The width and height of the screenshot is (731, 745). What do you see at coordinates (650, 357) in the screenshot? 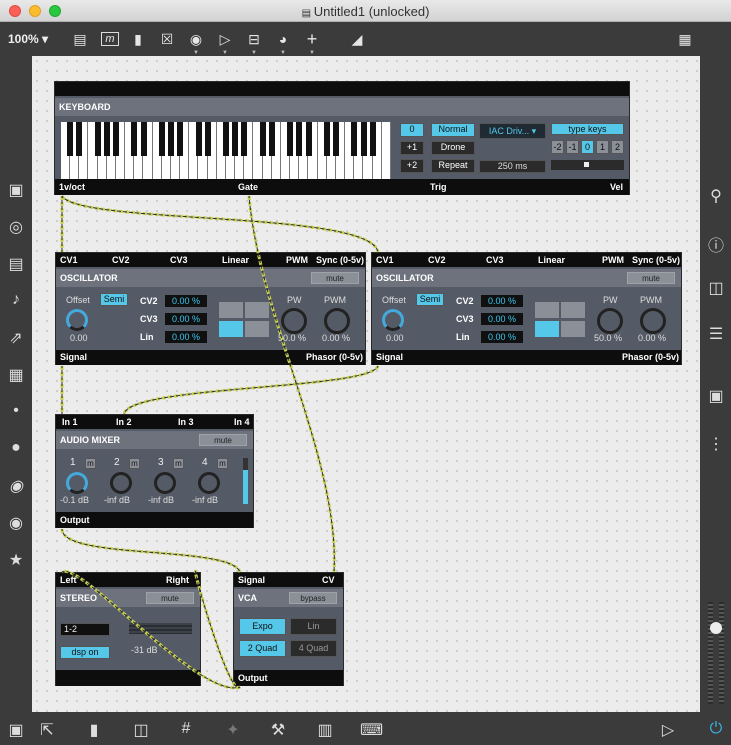
I see `output-phasor: Phasor (0-5v)` at bounding box center [650, 357].